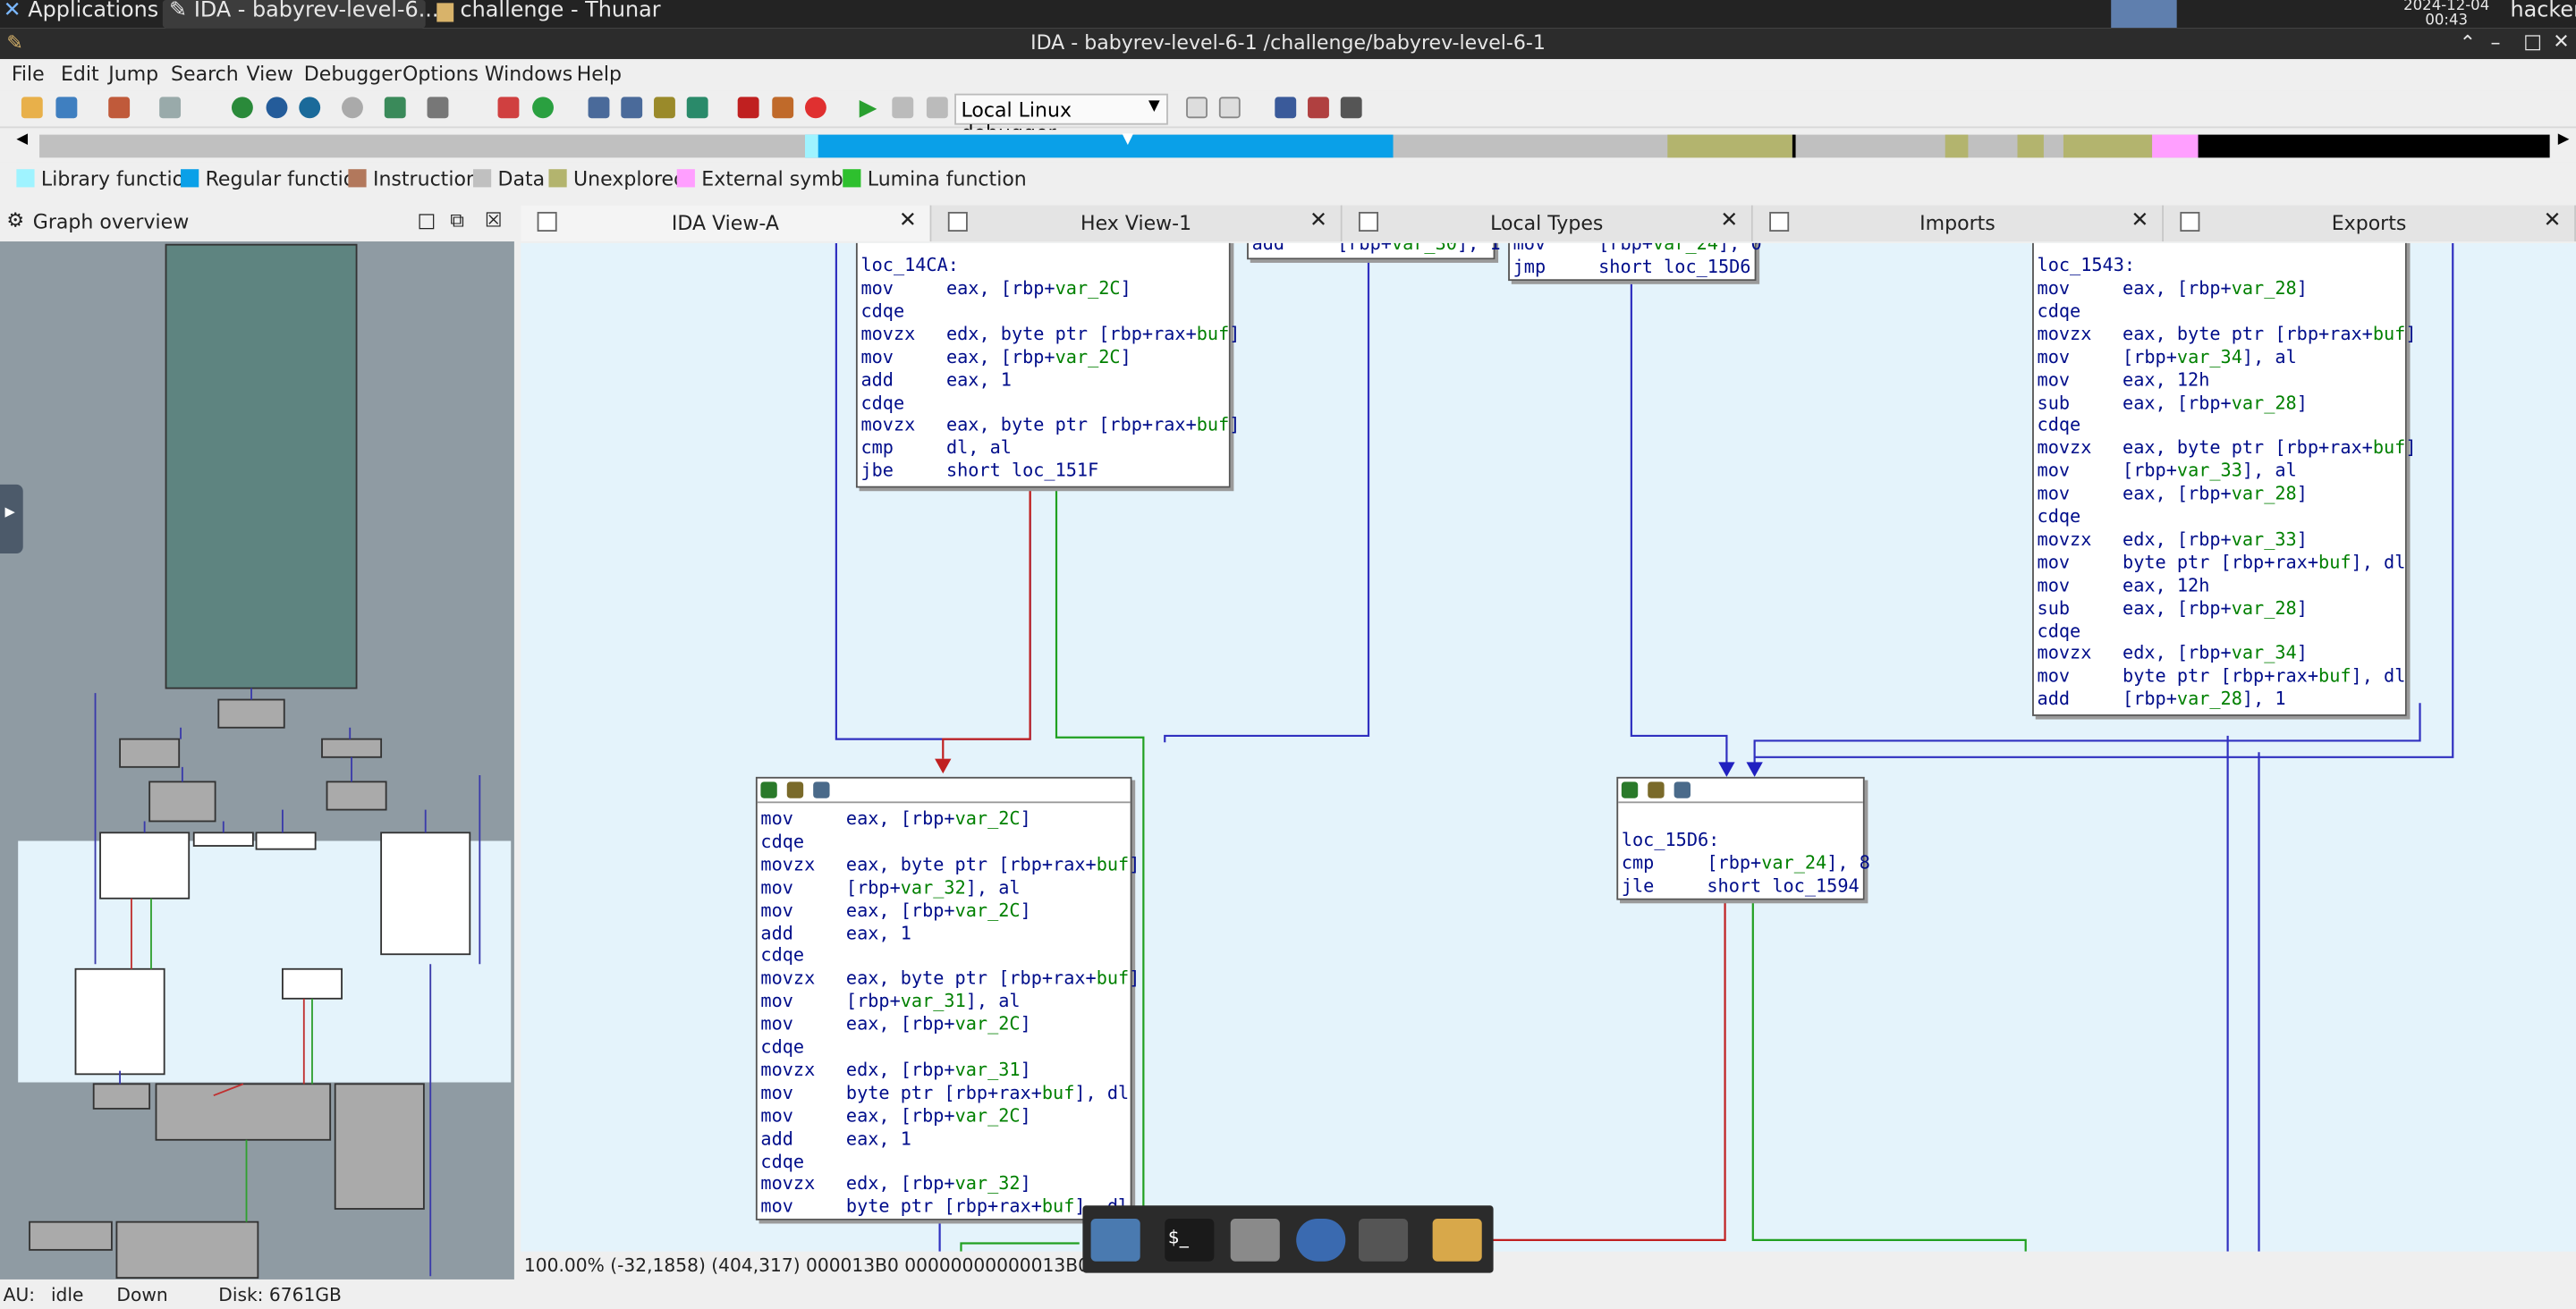 Image resolution: width=2576 pixels, height=1309 pixels. What do you see at coordinates (494, 220) in the screenshot?
I see `close-pane-icon: ☒` at bounding box center [494, 220].